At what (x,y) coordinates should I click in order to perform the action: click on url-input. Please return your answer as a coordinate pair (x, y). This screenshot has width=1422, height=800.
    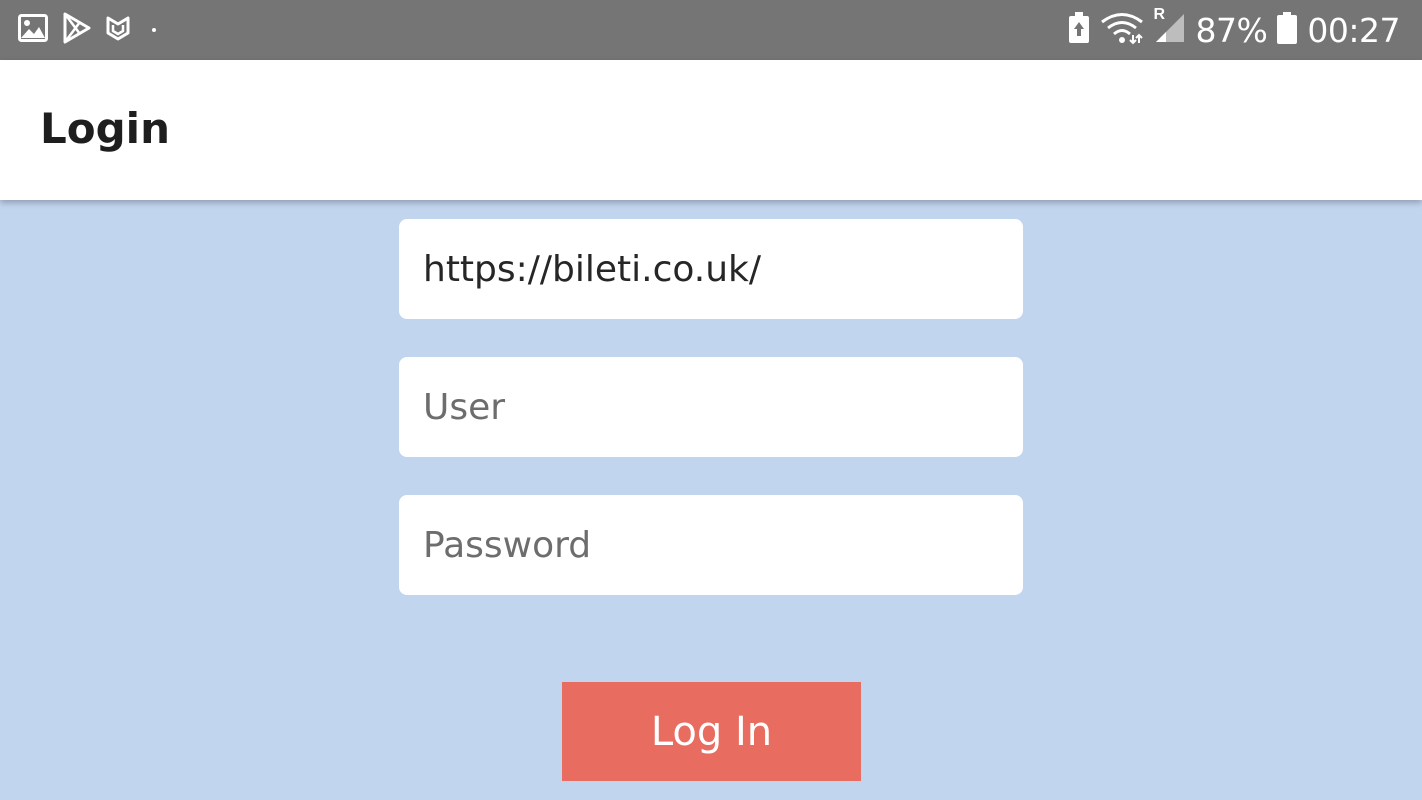
    Looking at the image, I should click on (711, 269).